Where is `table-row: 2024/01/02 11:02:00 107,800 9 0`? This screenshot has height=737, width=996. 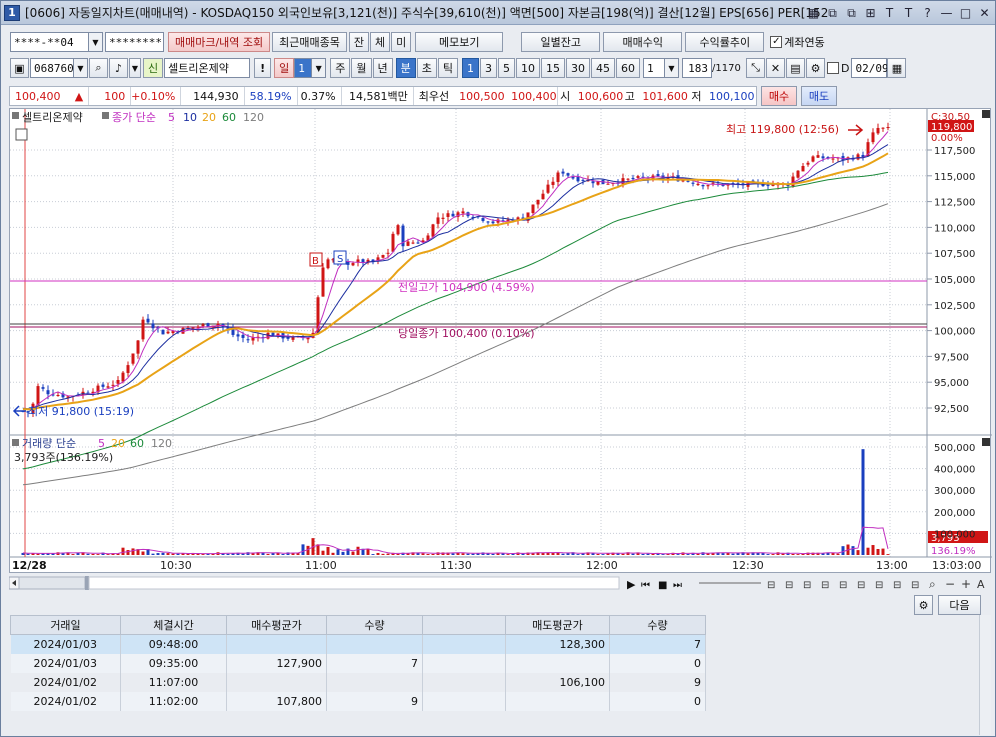
table-row: 2024/01/02 11:02:00 107,800 9 0 is located at coordinates (358, 701).